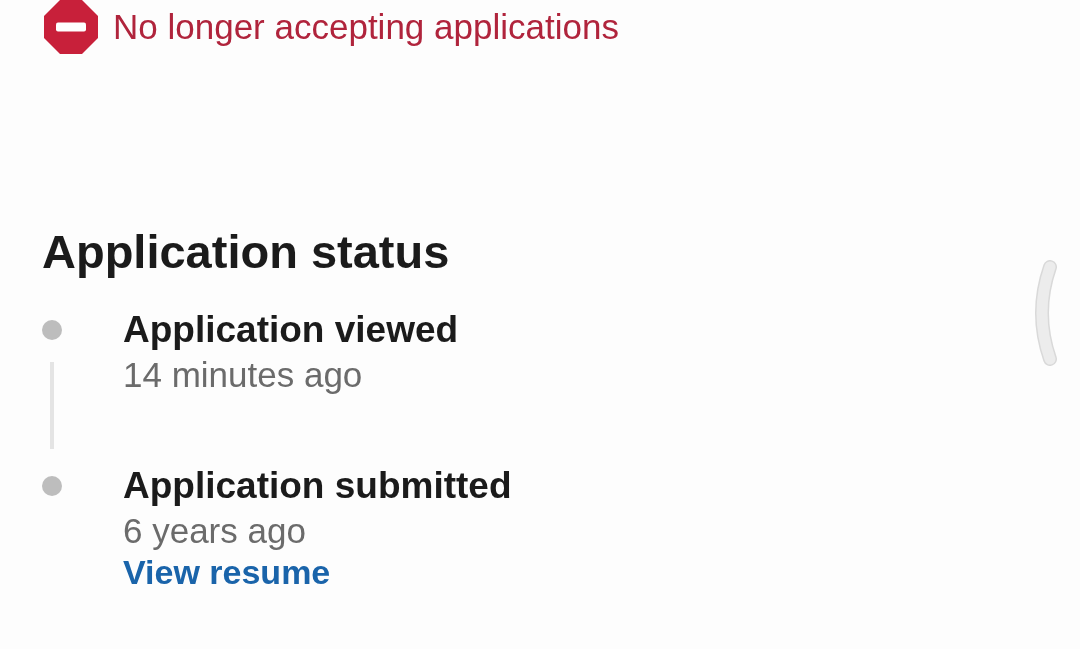 This screenshot has height=649, width=1080. Describe the element at coordinates (317, 486) in the screenshot. I see `event-title: Application submitted` at that location.